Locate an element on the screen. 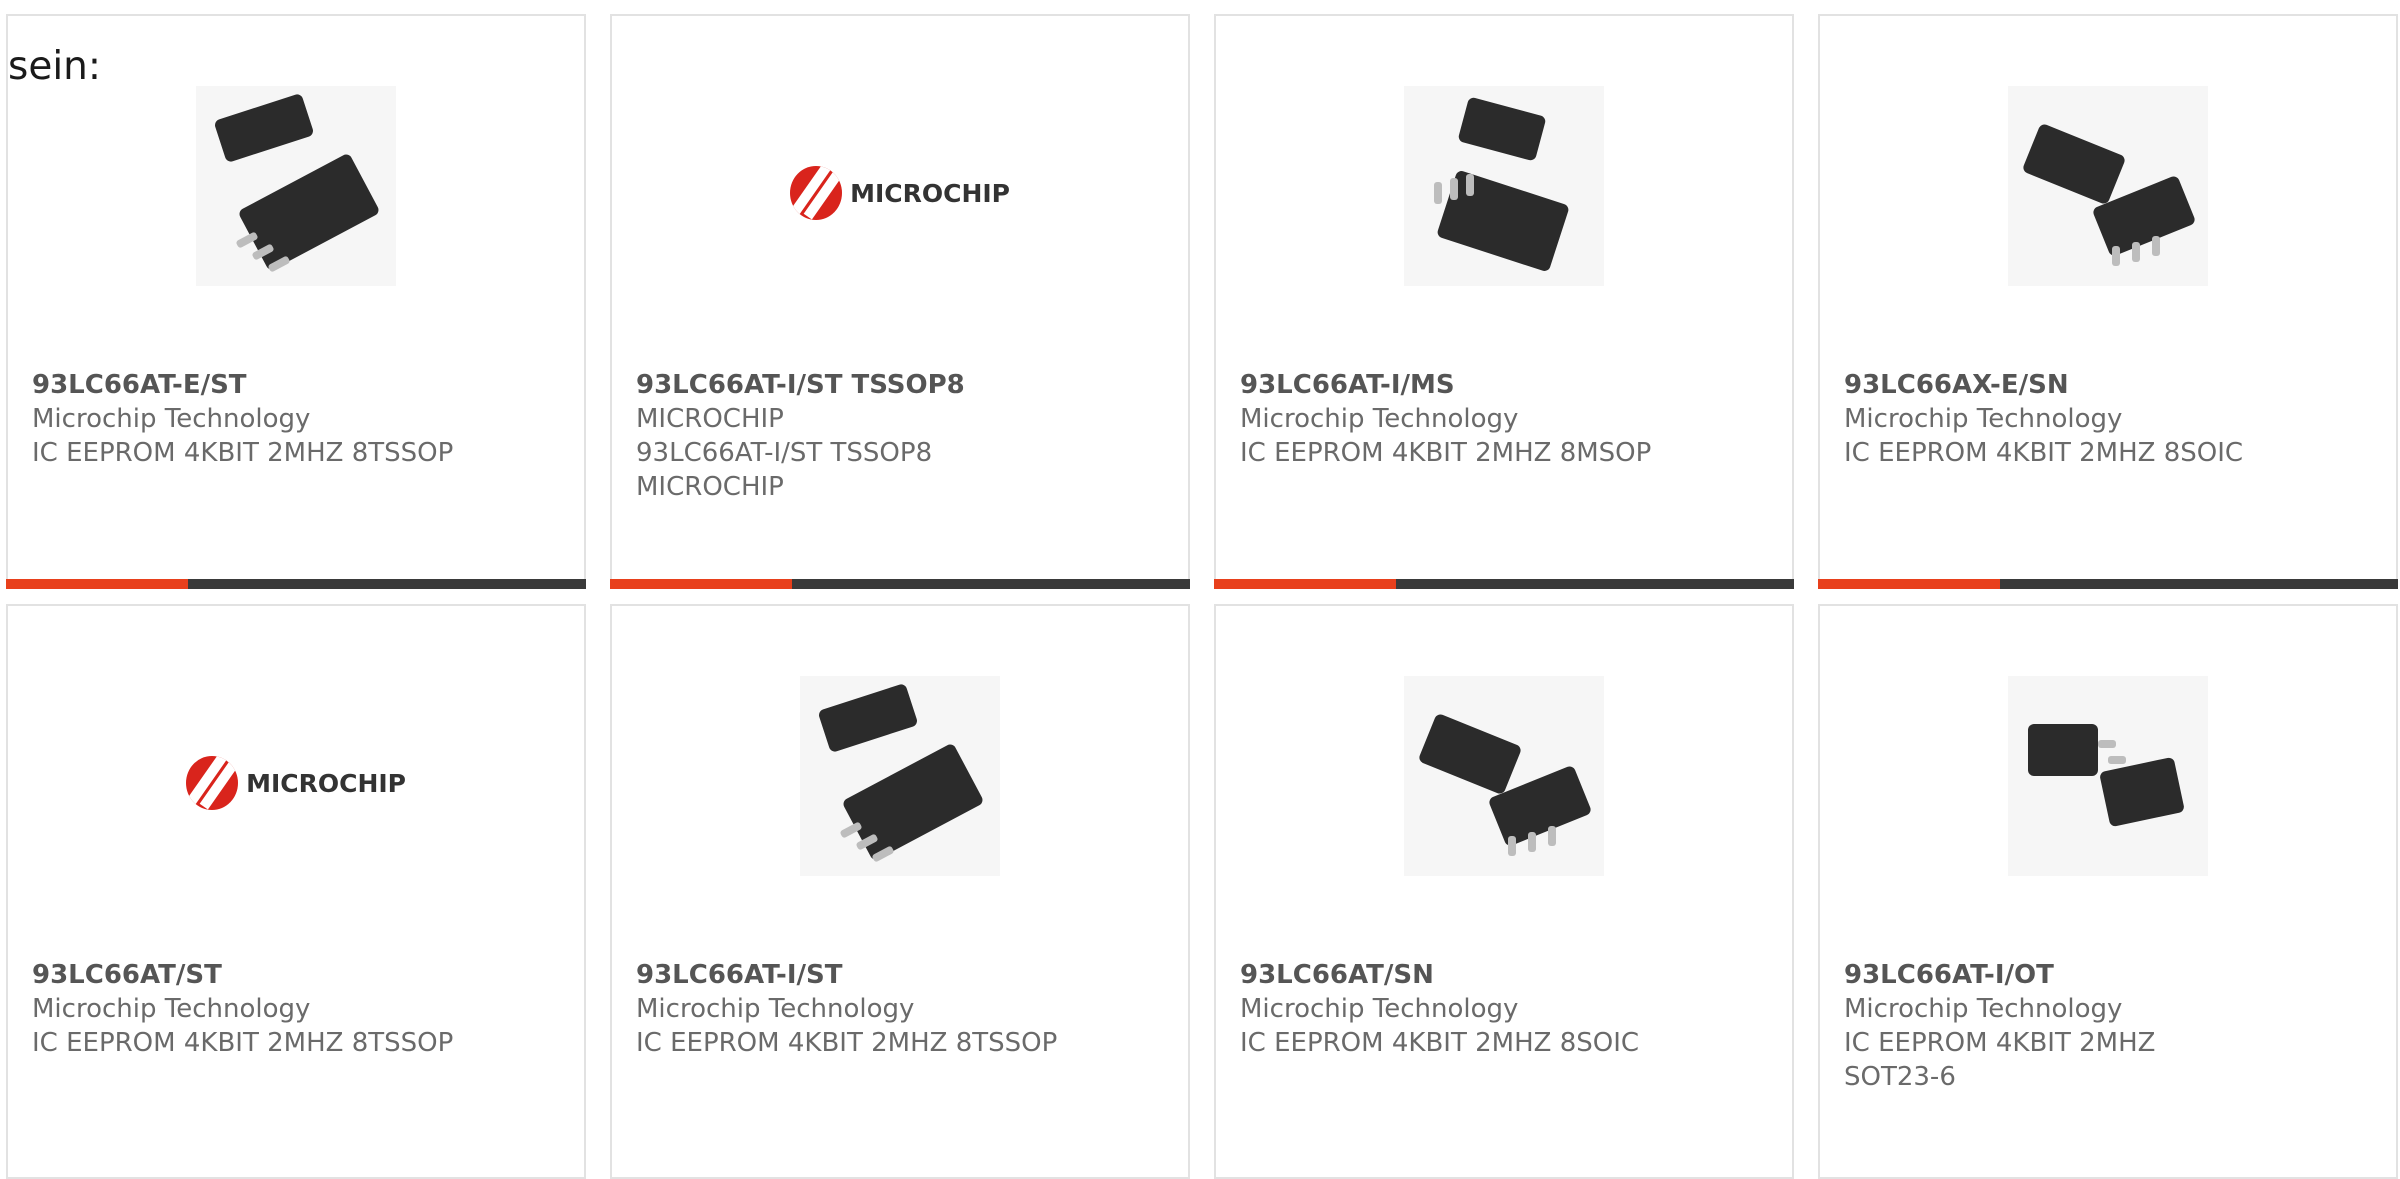 The image size is (2400, 1179). manufacturer: MICROCHIP is located at coordinates (710, 419).